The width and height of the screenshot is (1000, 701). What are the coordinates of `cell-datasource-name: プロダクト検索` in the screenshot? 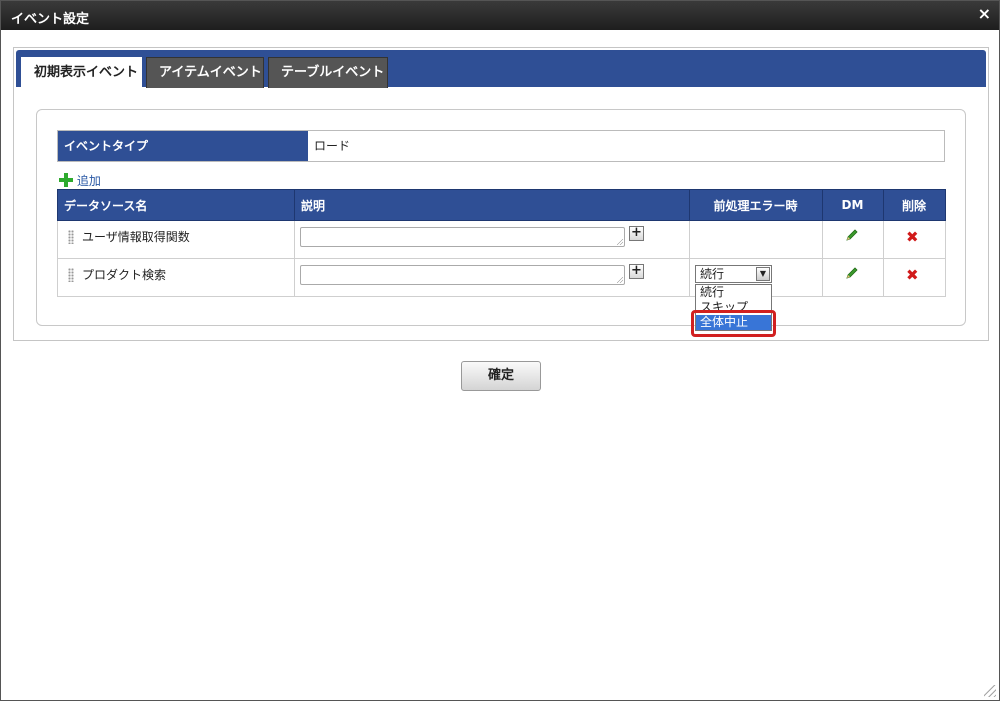 It's located at (176, 277).